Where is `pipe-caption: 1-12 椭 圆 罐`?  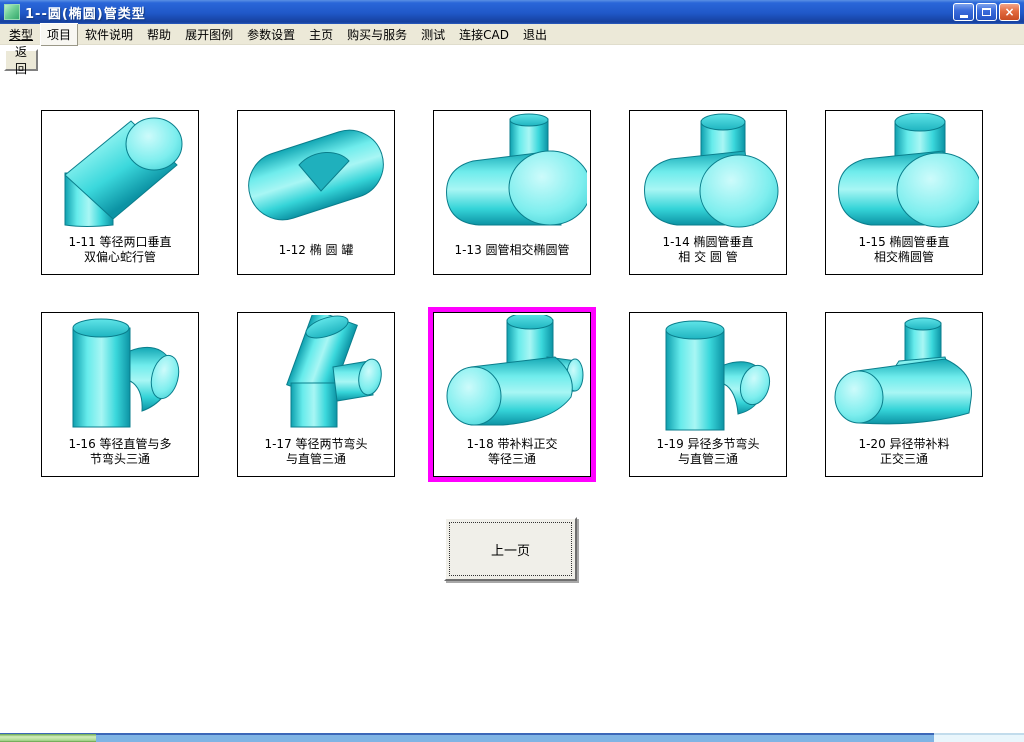
pipe-caption: 1-12 椭 圆 罐 is located at coordinates (316, 249).